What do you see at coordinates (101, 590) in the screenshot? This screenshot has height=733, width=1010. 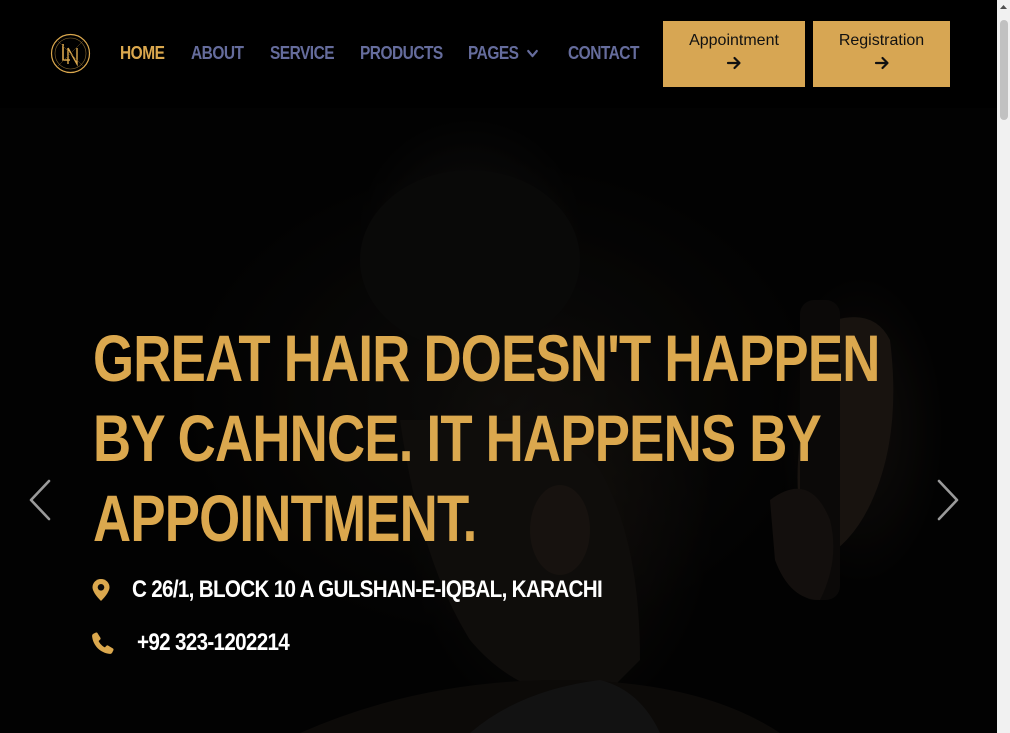 I see `map-pin-icon` at bounding box center [101, 590].